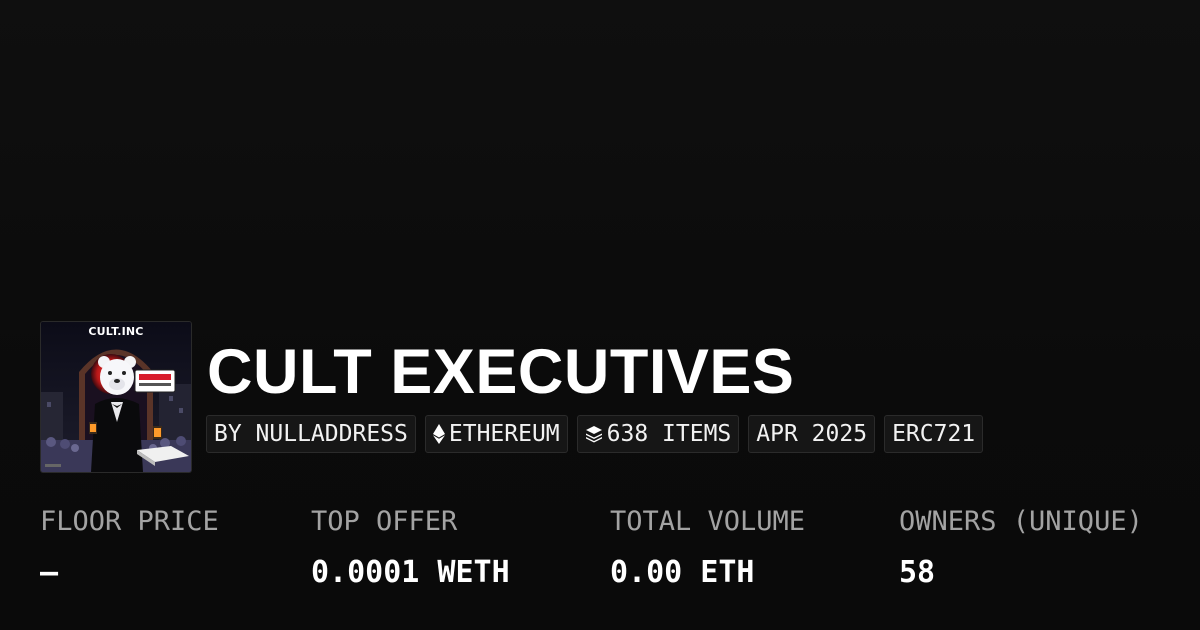  I want to click on floor-price-stat: FLOOR PRICE —, so click(129, 547).